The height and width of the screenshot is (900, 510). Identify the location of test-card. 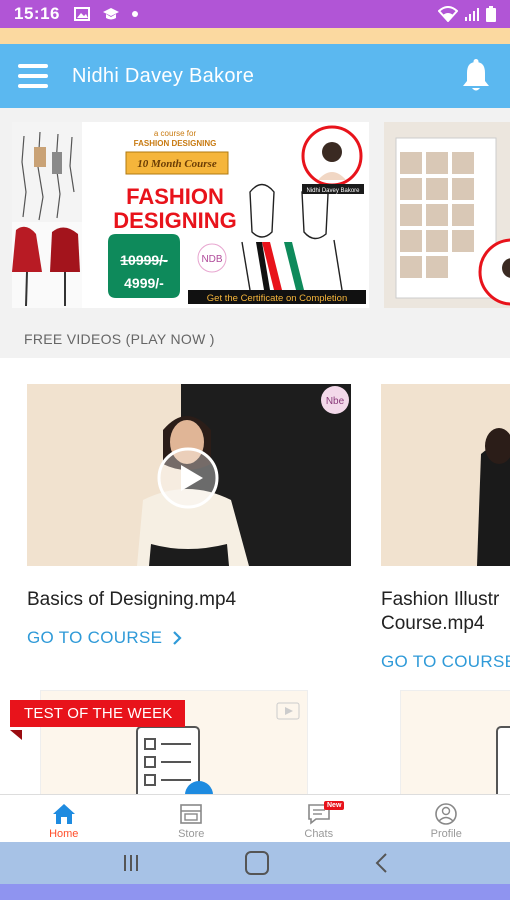
(455, 742).